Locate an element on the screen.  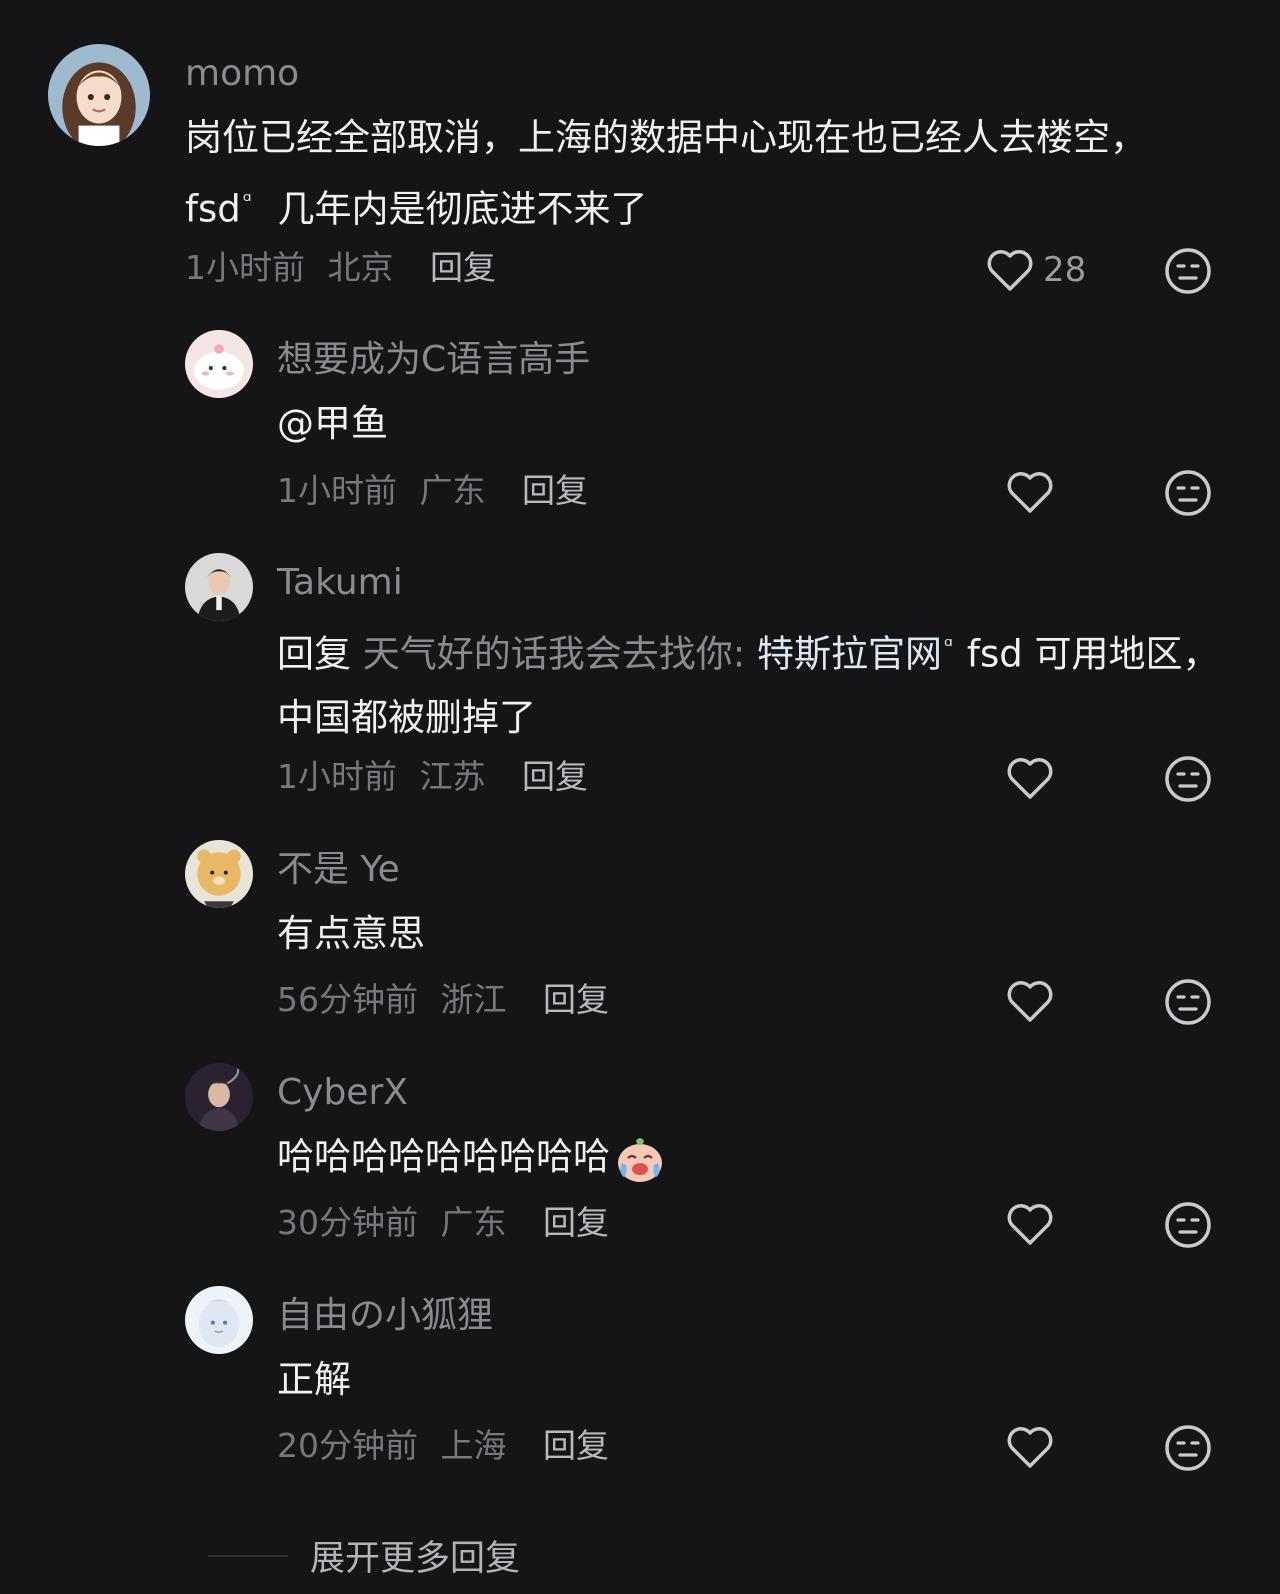
location: 北京 is located at coordinates (360, 267).